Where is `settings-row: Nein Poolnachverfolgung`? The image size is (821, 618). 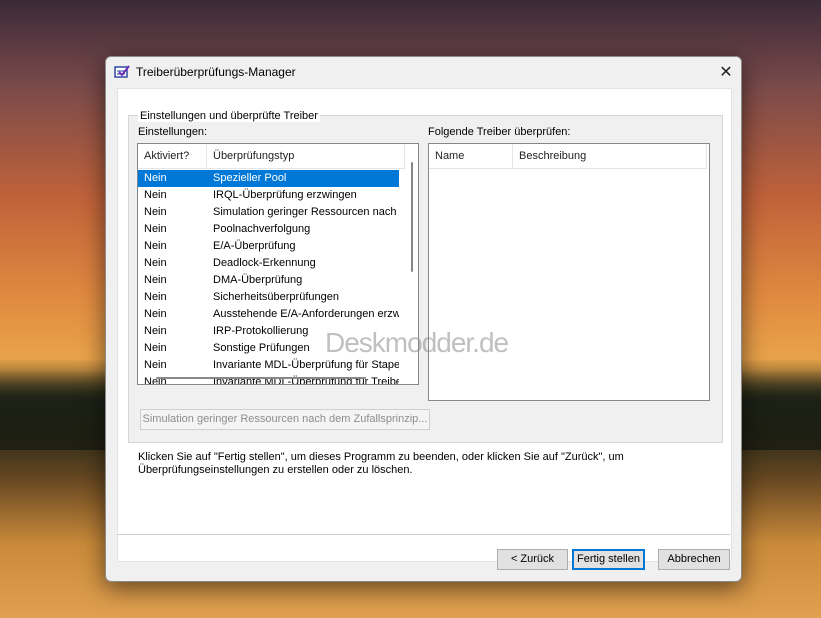
settings-row: Nein Poolnachverfolgung is located at coordinates (268, 229).